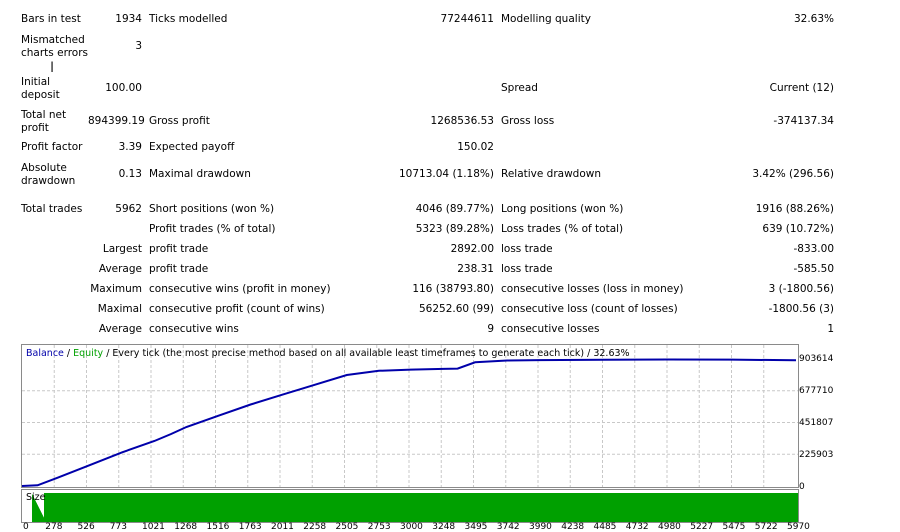  What do you see at coordinates (830, 329) in the screenshot?
I see `average-consecutive-losses-value: 1` at bounding box center [830, 329].